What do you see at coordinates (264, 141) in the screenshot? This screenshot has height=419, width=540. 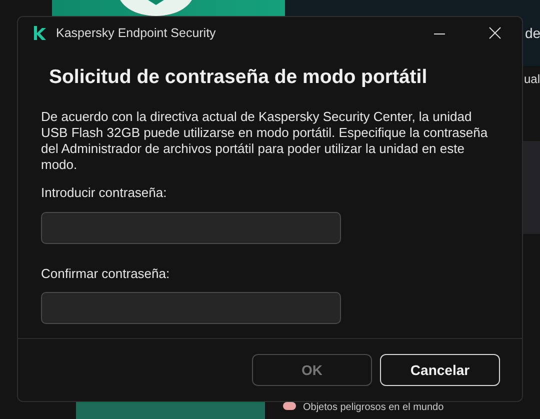 I see `message-text: De acuerdo con la directiva actual de Kaspersky Security Center, la unidad USB Flash 32GB puede utilizarse en modo portátil. Especifique la contraseña del Administrador de archivos portátil para poder utilizar la unidad en este modo.` at bounding box center [264, 141].